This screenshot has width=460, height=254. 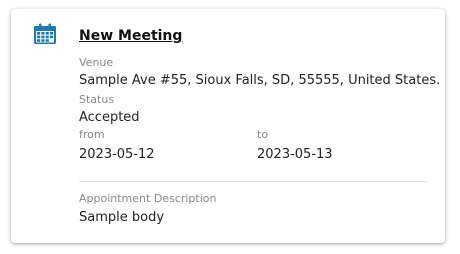 I want to click on to-date: 2023-05-13, so click(x=295, y=154).